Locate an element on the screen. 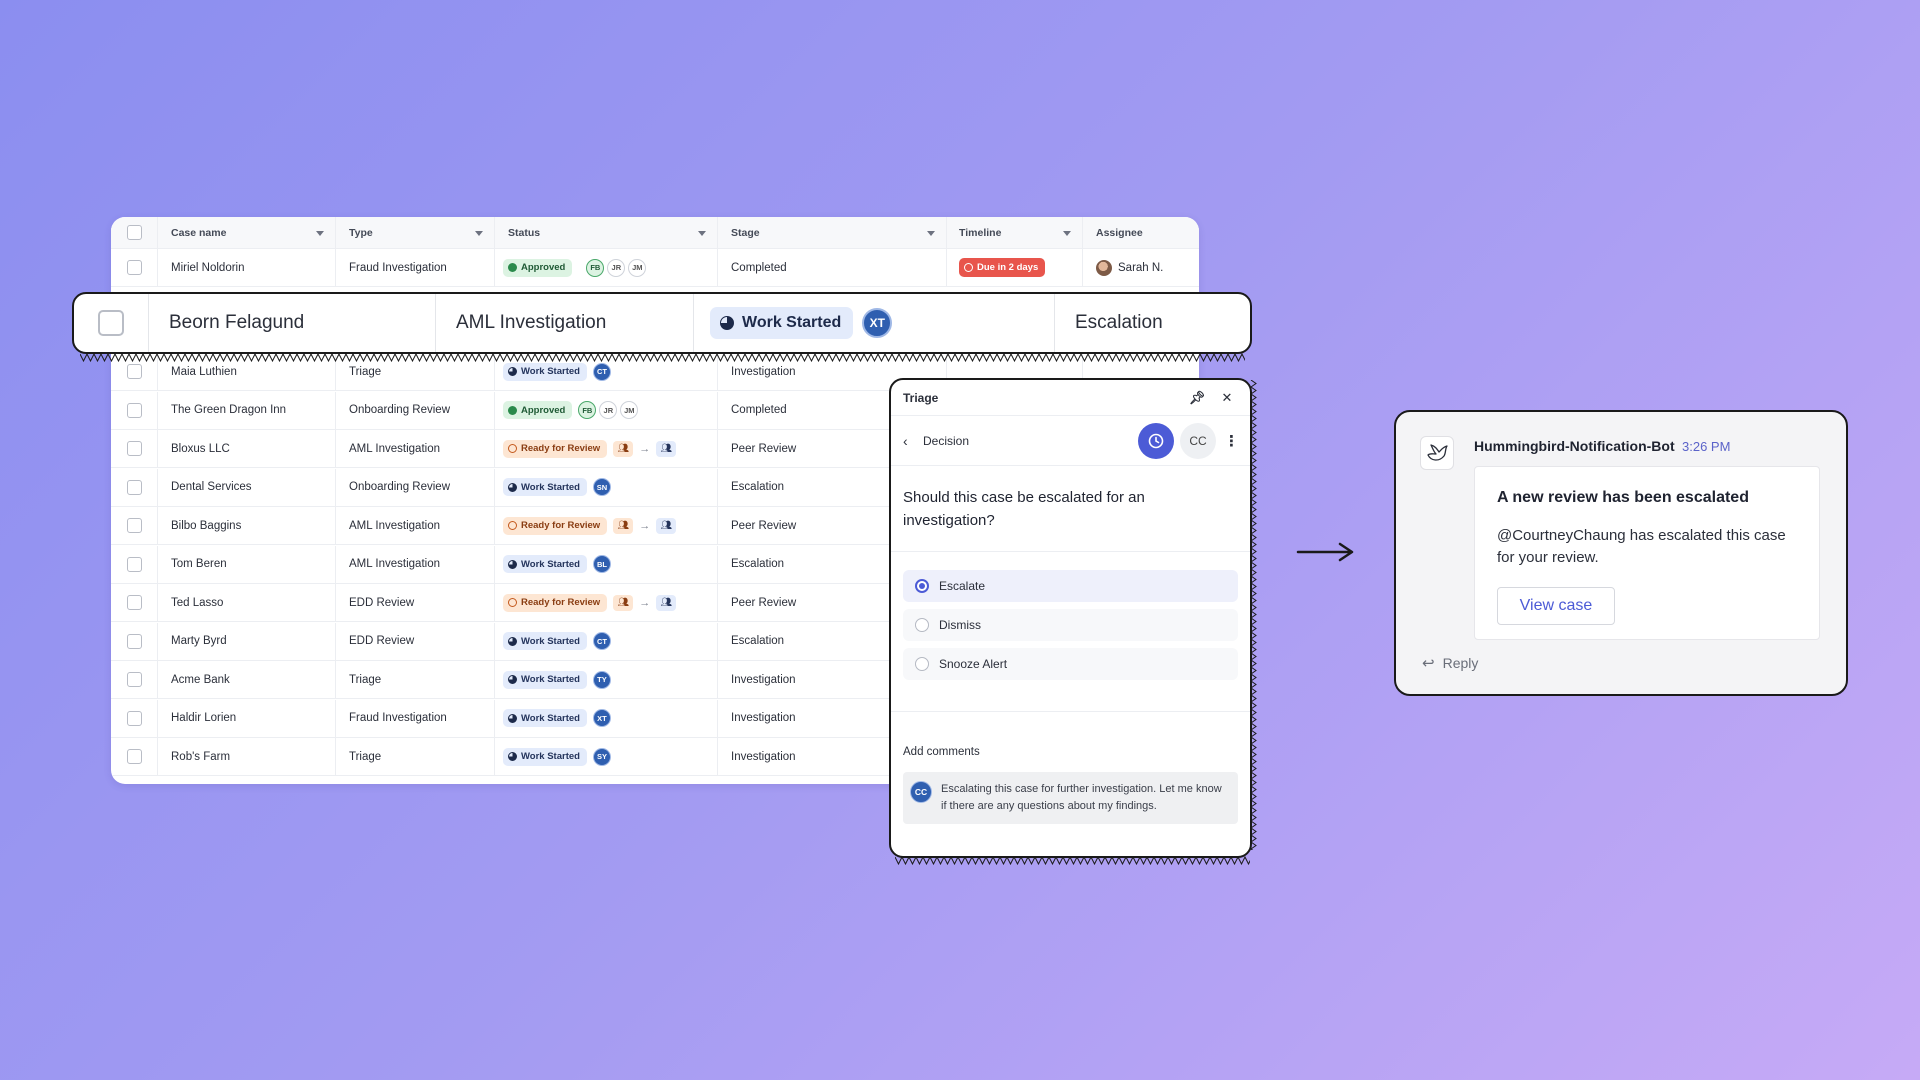 This screenshot has height=1080, width=1920. option-escalate: Escalate is located at coordinates (1070, 586).